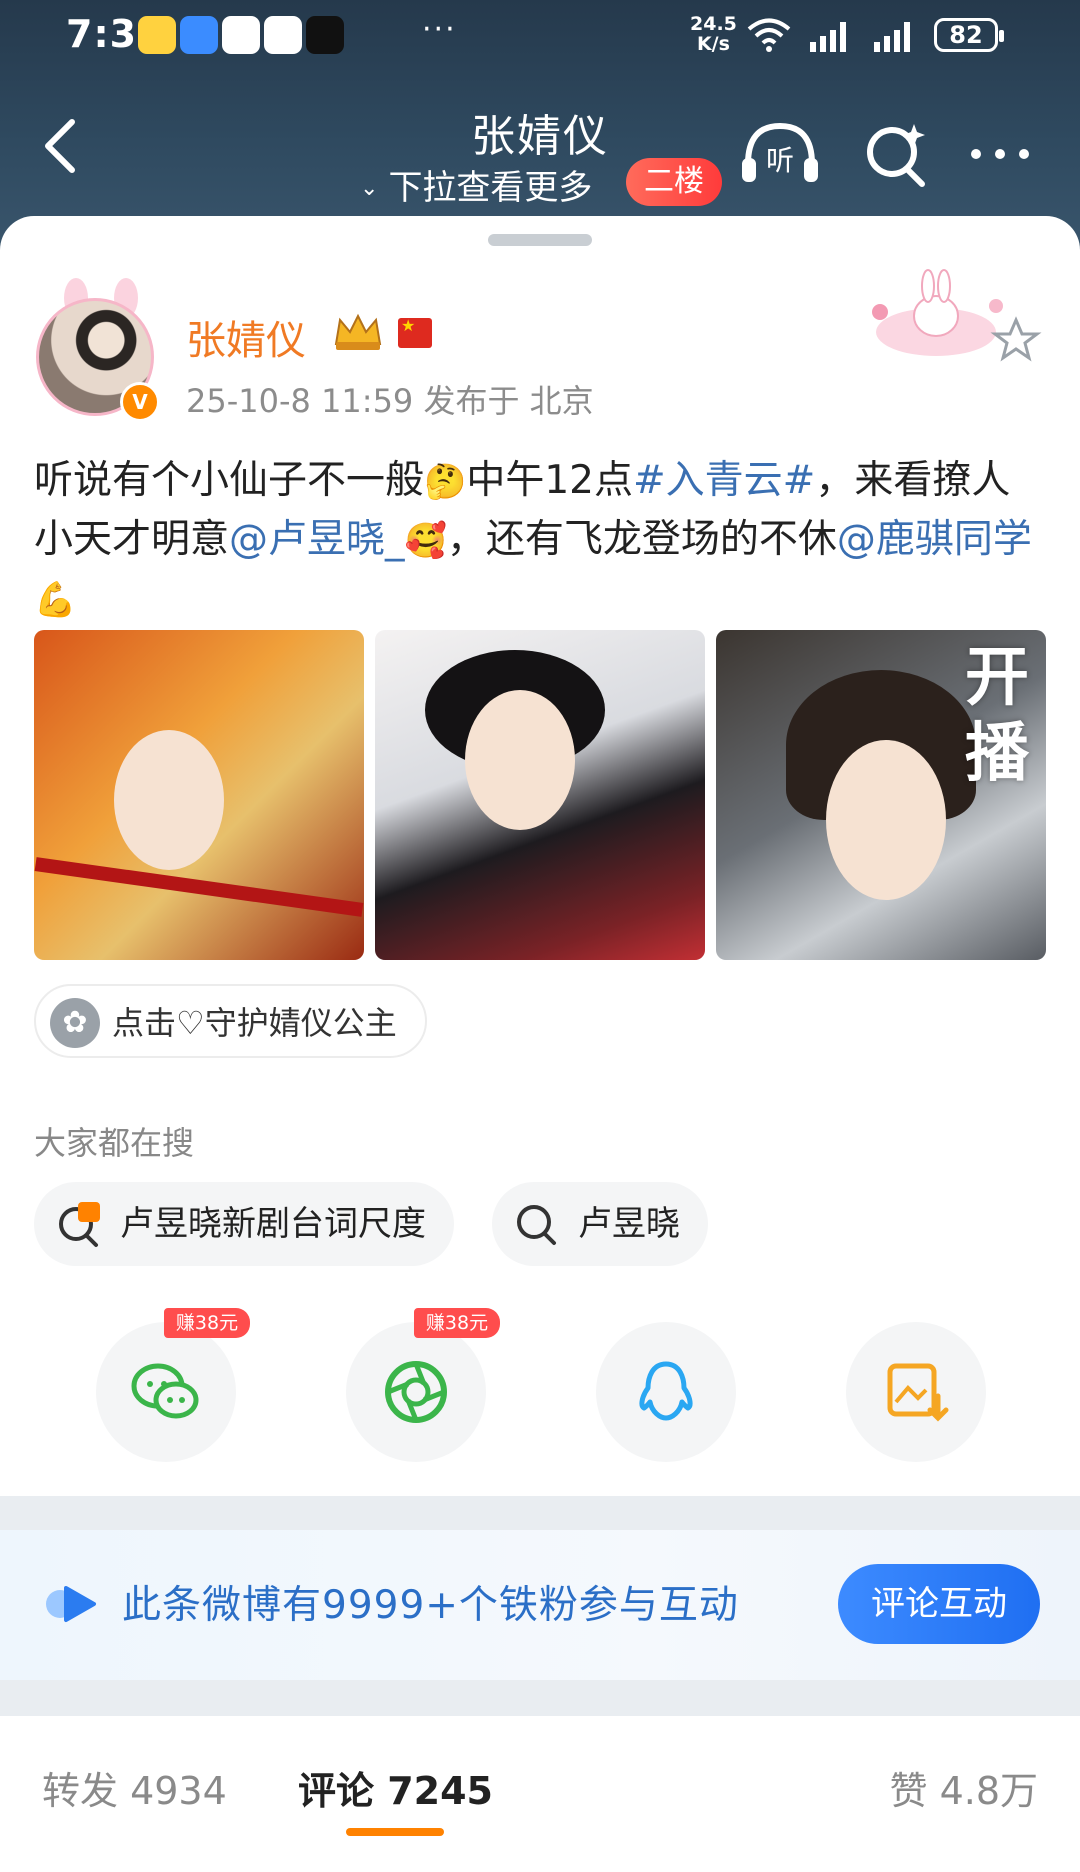  I want to click on tab-repost: 转发 4934, so click(134, 1787).